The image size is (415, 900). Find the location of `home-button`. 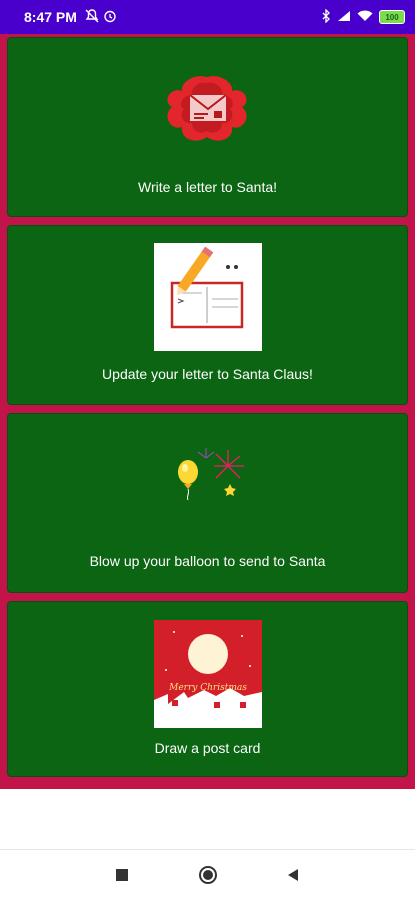

home-button is located at coordinates (208, 875).